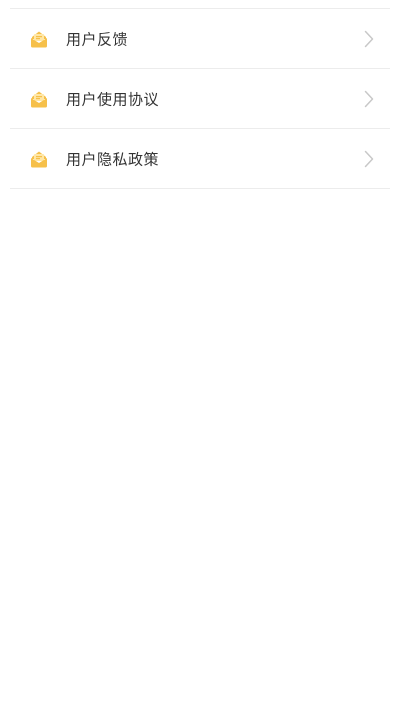  I want to click on menu-item-label: 用户隐私政策, so click(113, 159).